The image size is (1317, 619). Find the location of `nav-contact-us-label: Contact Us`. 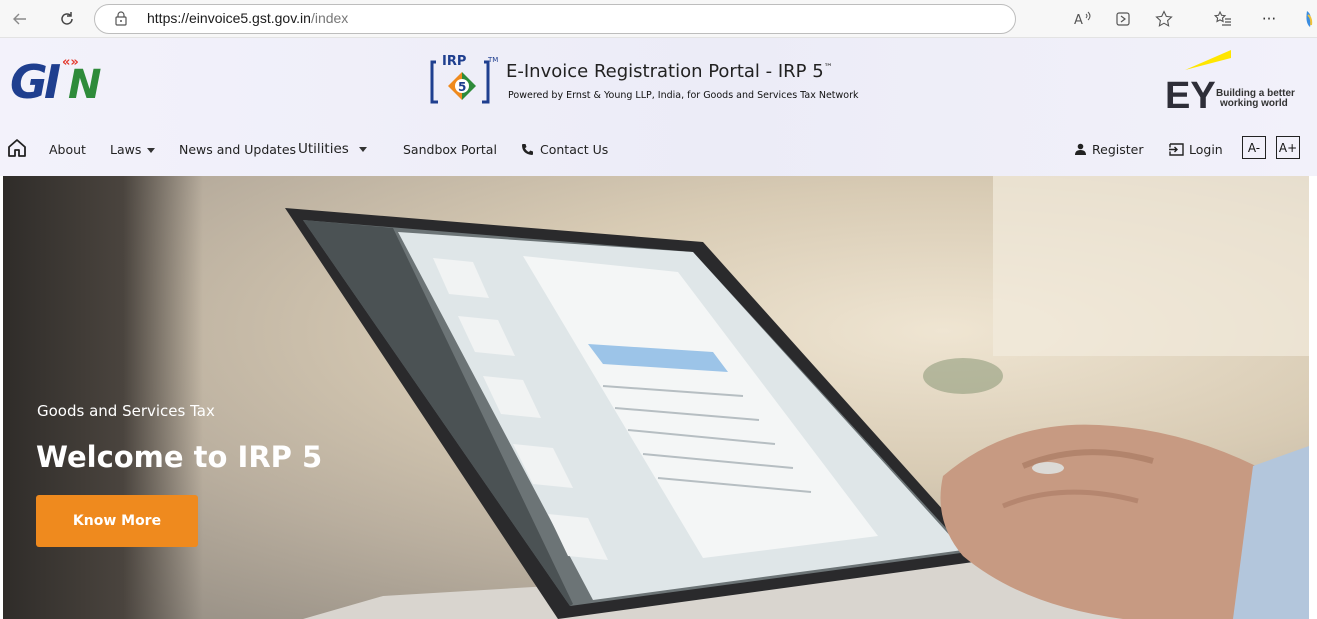

nav-contact-us-label: Contact Us is located at coordinates (574, 149).